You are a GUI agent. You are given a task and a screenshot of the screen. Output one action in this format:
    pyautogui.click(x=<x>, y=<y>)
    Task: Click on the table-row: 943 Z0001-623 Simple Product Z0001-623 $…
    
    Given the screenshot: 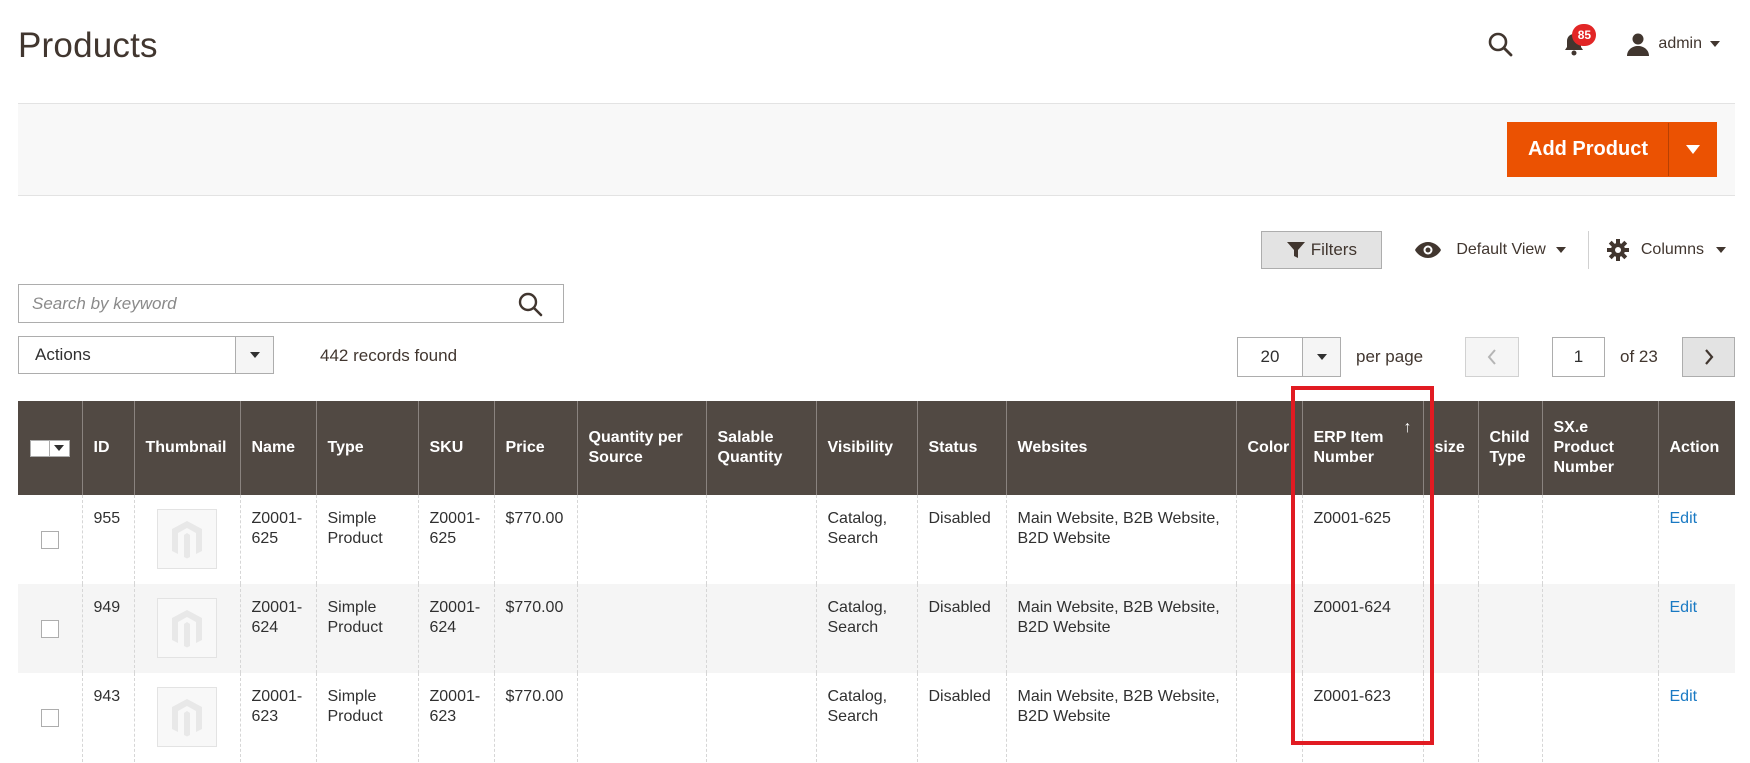 What is the action you would take?
    pyautogui.click(x=876, y=717)
    